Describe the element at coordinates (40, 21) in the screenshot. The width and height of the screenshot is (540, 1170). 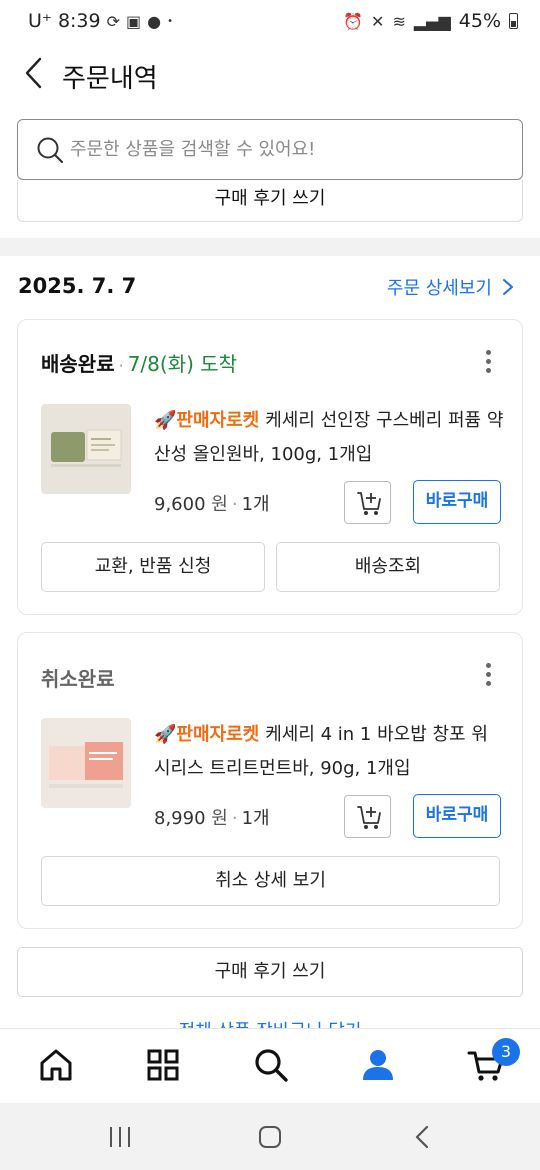
I see `carrier-label: U⁺` at that location.